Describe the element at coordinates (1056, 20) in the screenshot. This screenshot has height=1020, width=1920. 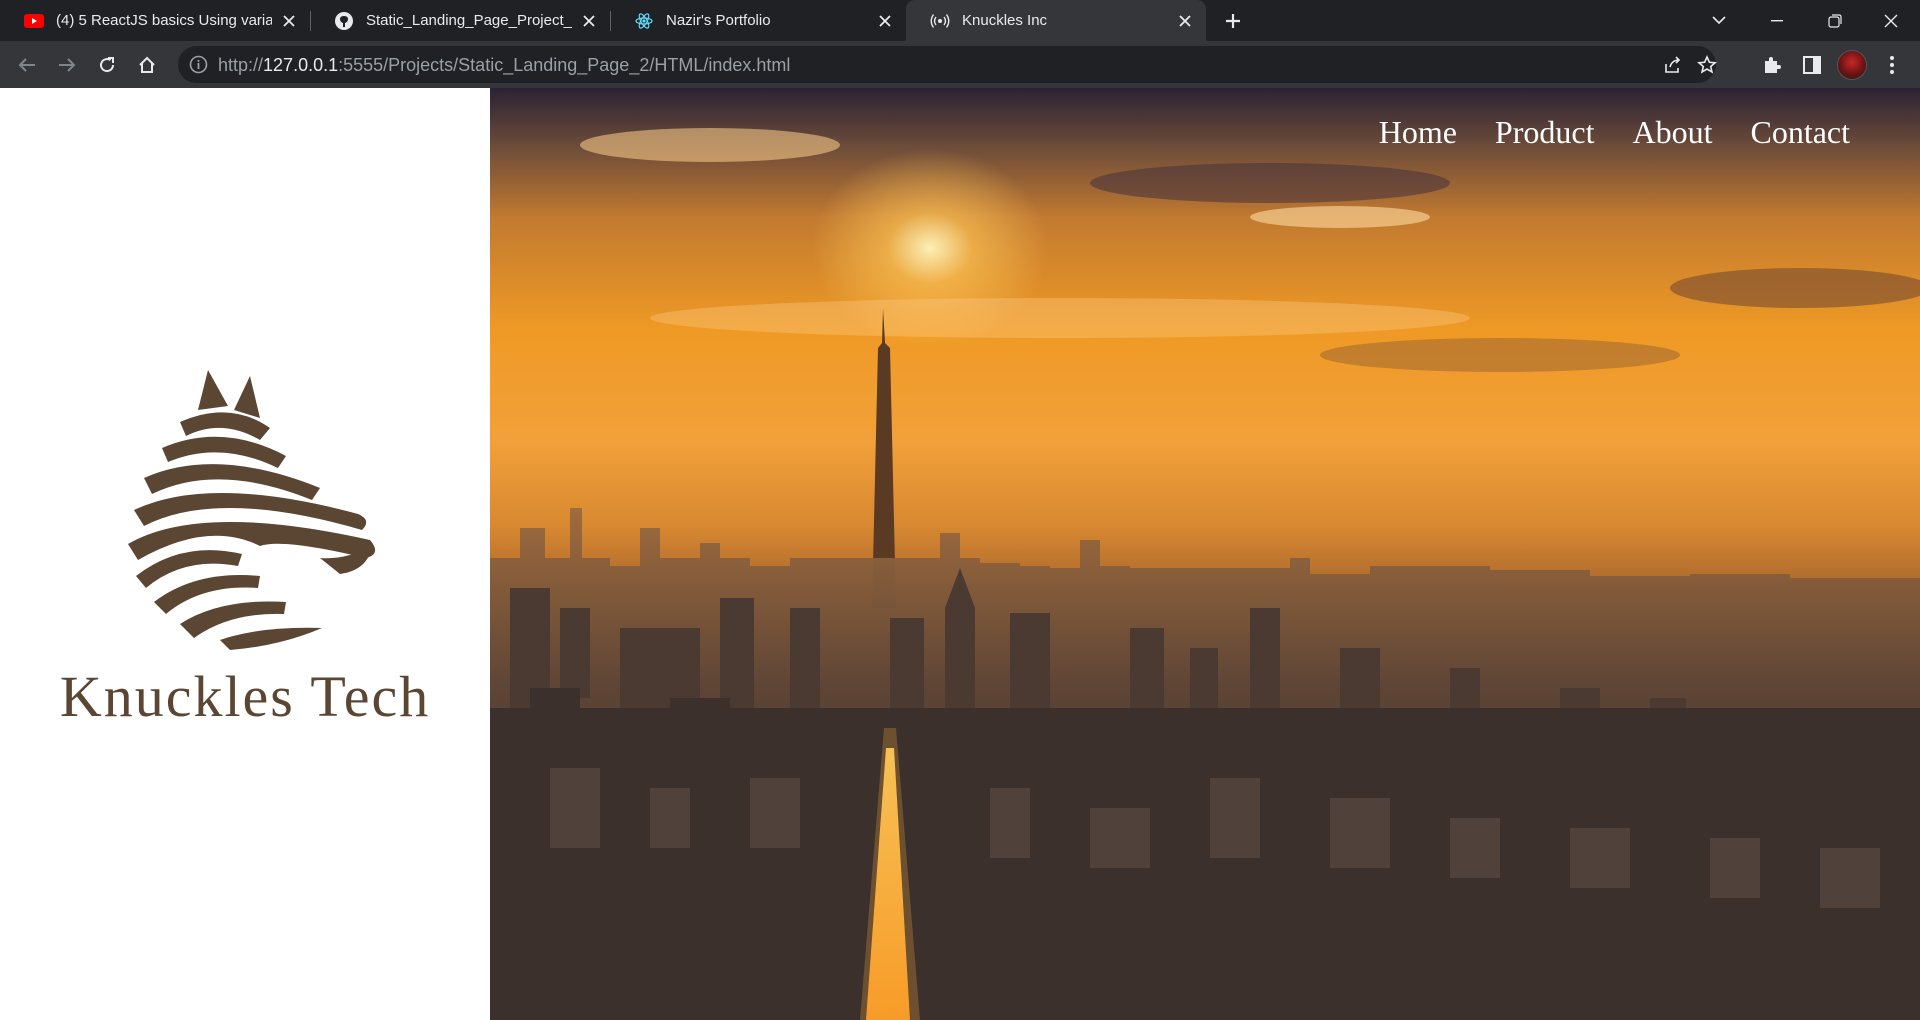
I see `tab-knuckles: Knuckles Inc` at that location.